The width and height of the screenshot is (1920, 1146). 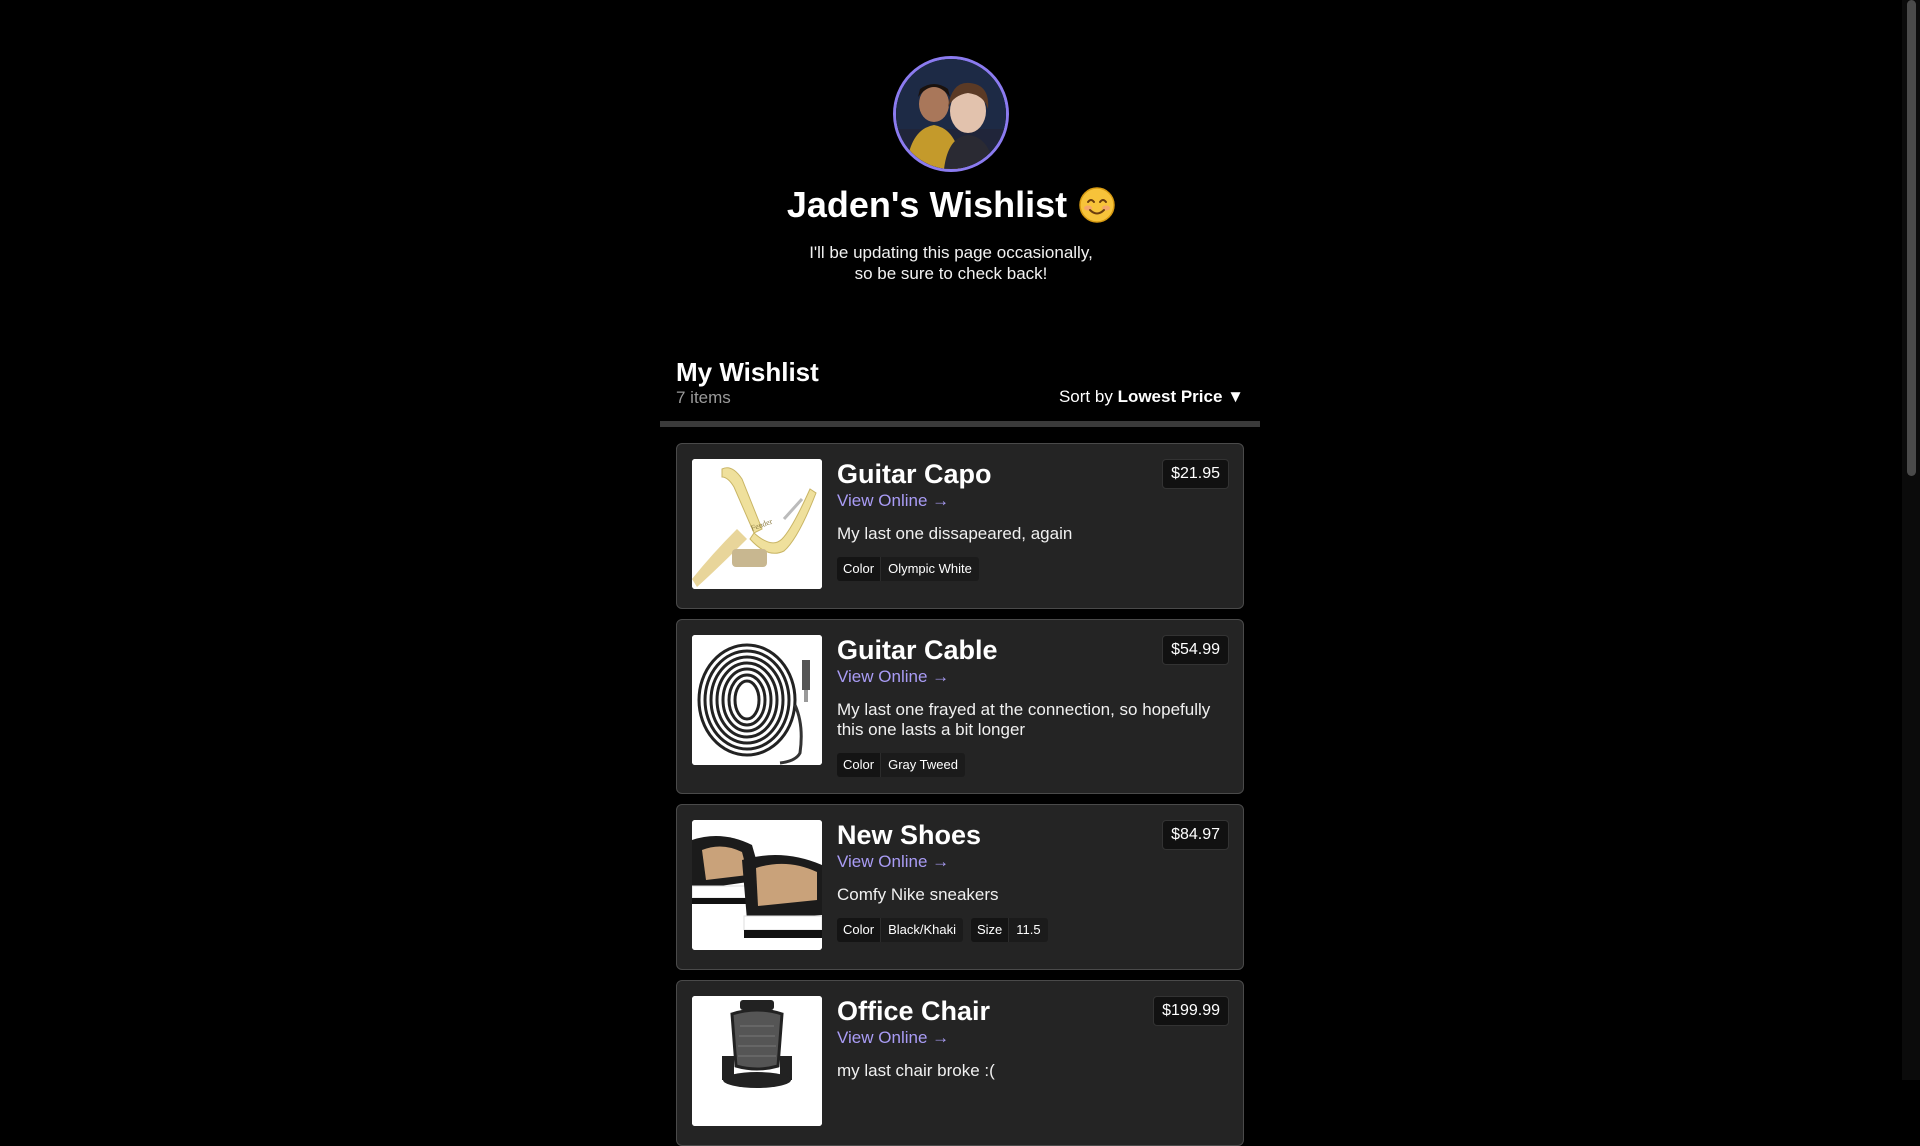 I want to click on item-description: my last chair broke :(, so click(x=916, y=1070).